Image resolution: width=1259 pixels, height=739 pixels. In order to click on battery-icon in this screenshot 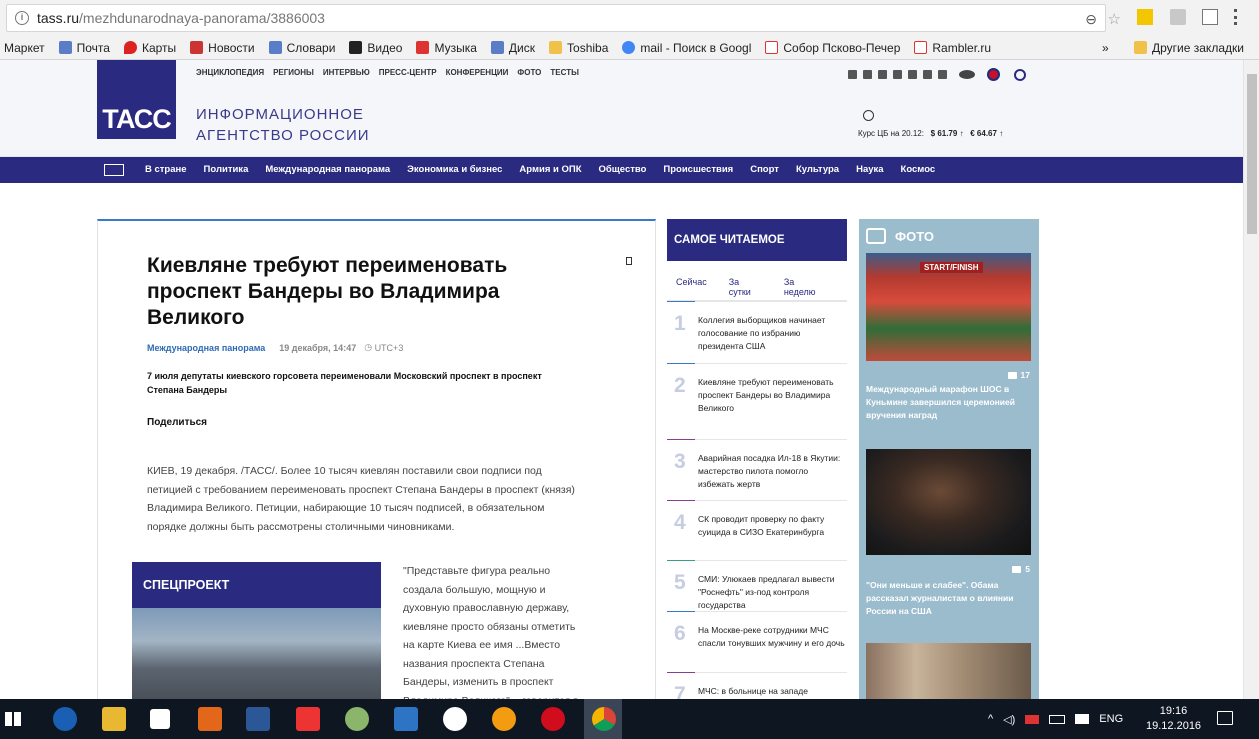, I will do `click(1057, 719)`.